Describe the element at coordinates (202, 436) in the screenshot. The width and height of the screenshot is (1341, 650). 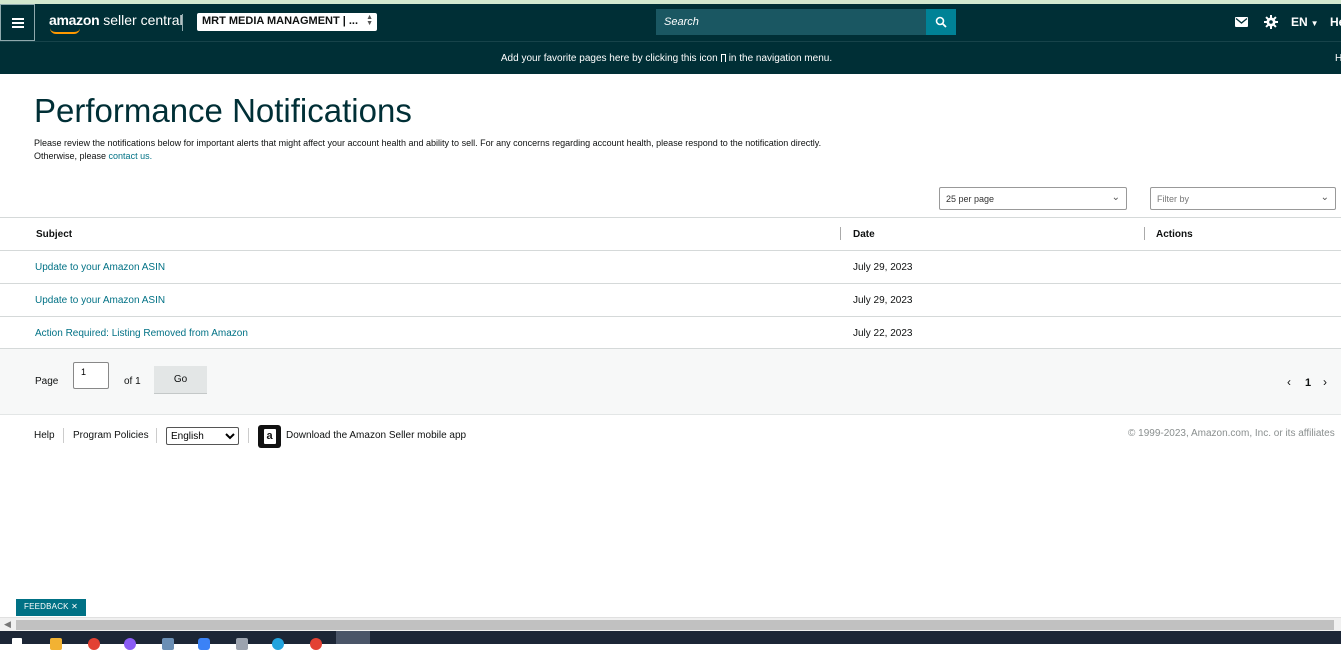
I see `footer-language-select: English` at that location.